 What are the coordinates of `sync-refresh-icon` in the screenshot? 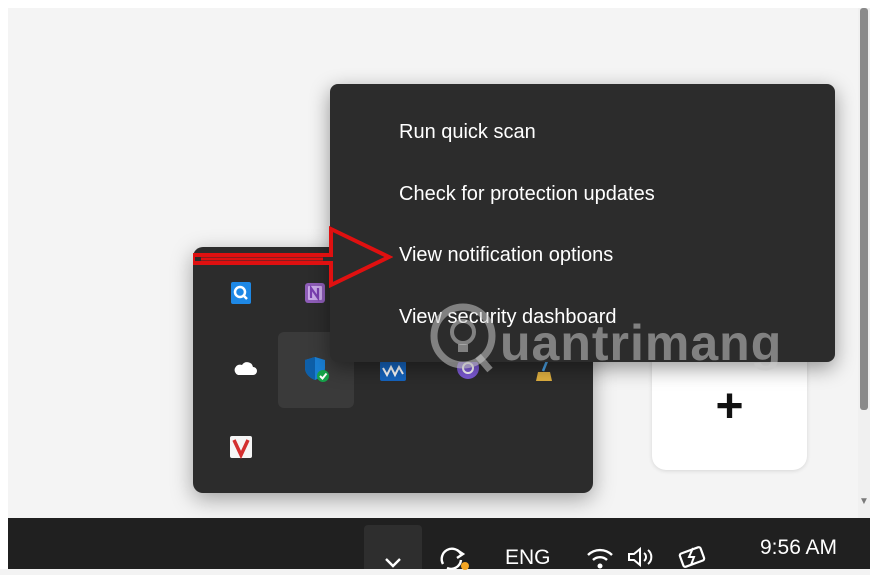 It's located at (455, 559).